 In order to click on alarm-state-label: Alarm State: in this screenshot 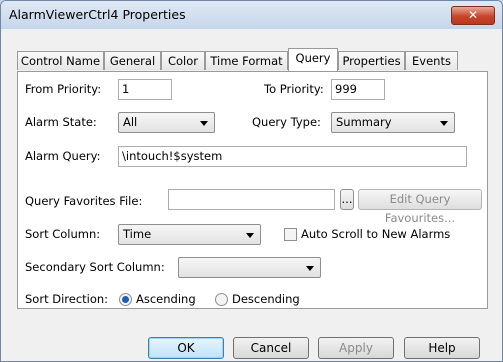, I will do `click(61, 122)`.